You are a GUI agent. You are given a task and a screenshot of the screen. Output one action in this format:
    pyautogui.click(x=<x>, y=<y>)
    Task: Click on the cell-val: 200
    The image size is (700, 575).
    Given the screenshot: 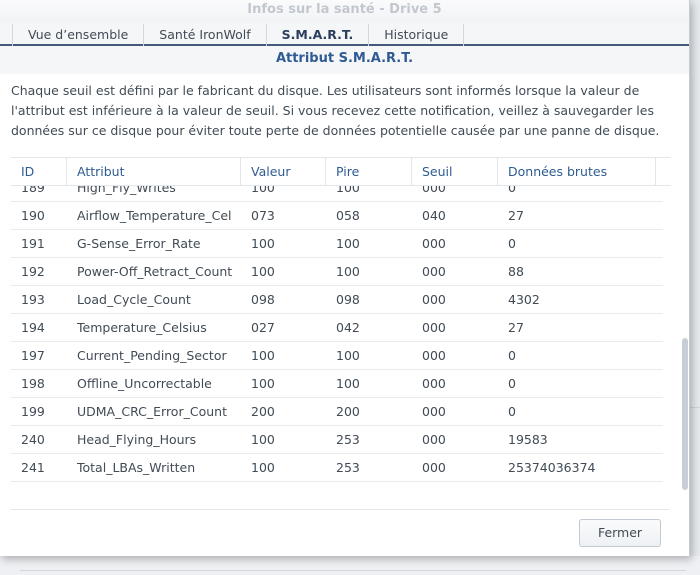 What is the action you would take?
    pyautogui.click(x=263, y=411)
    